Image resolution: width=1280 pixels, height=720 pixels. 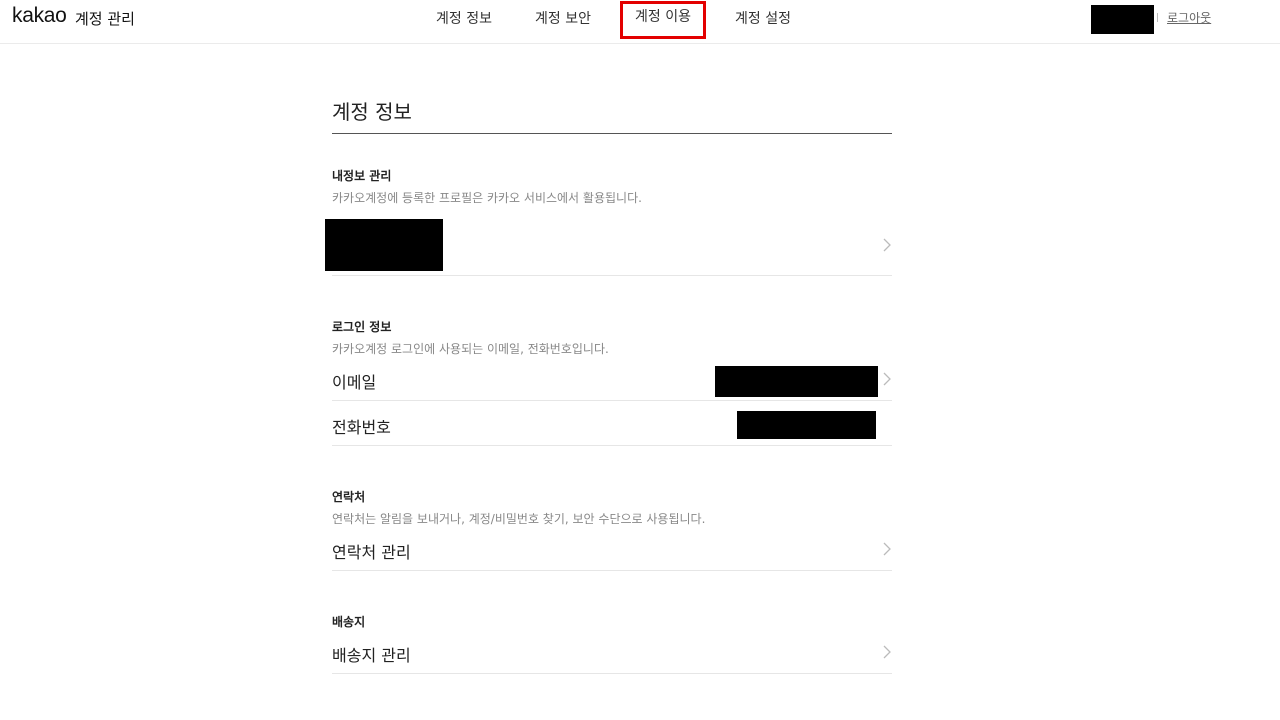 What do you see at coordinates (612, 133) in the screenshot?
I see `title-divider` at bounding box center [612, 133].